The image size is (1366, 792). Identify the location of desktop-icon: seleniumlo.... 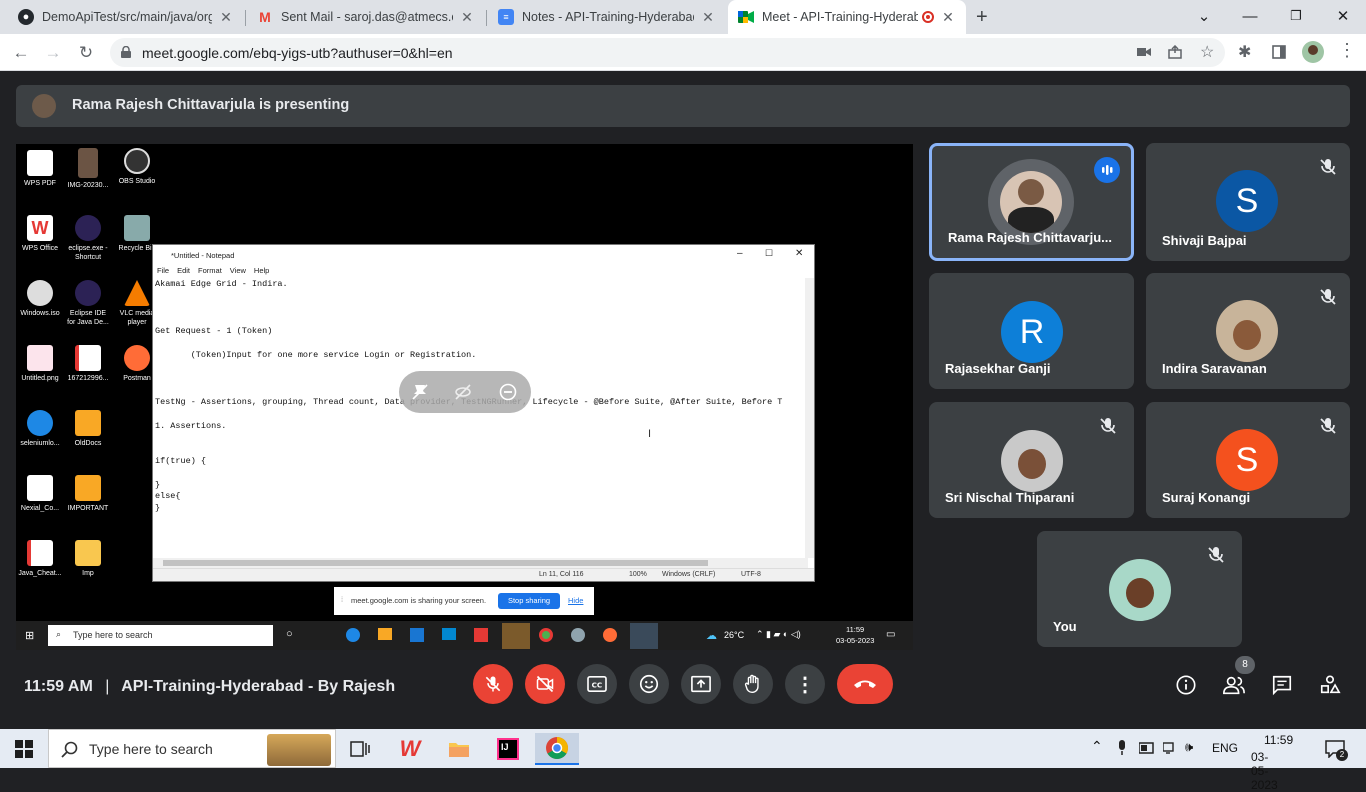
(40, 429).